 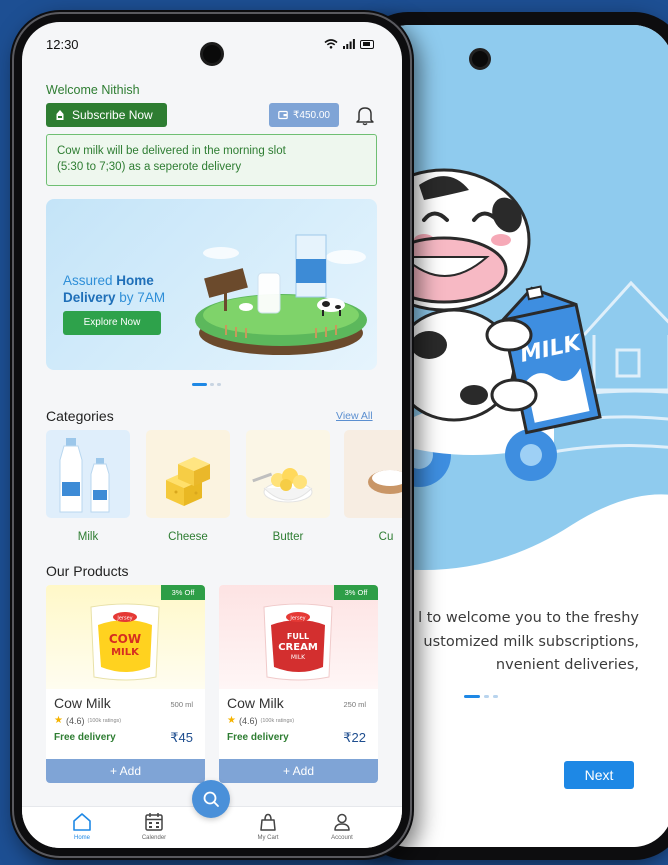 I want to click on status-icons, so click(x=349, y=44).